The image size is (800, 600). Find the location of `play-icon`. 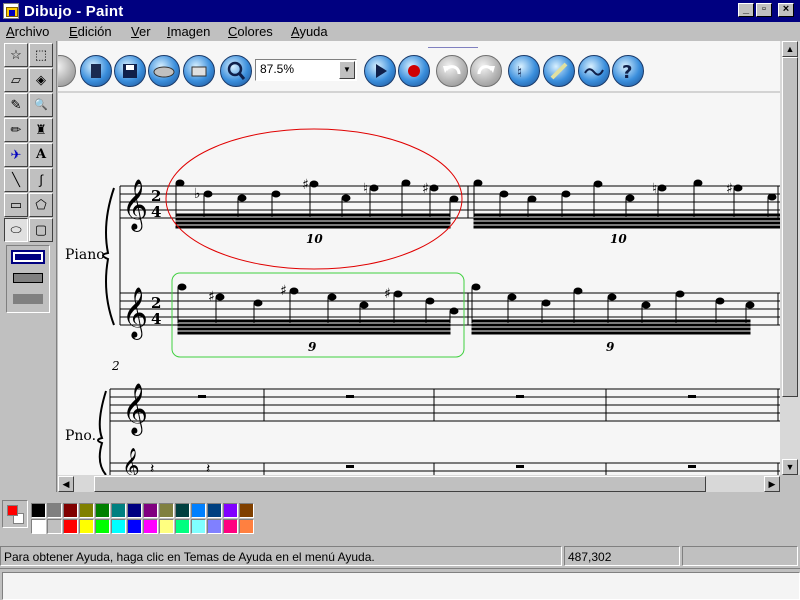

play-icon is located at coordinates (380, 71).